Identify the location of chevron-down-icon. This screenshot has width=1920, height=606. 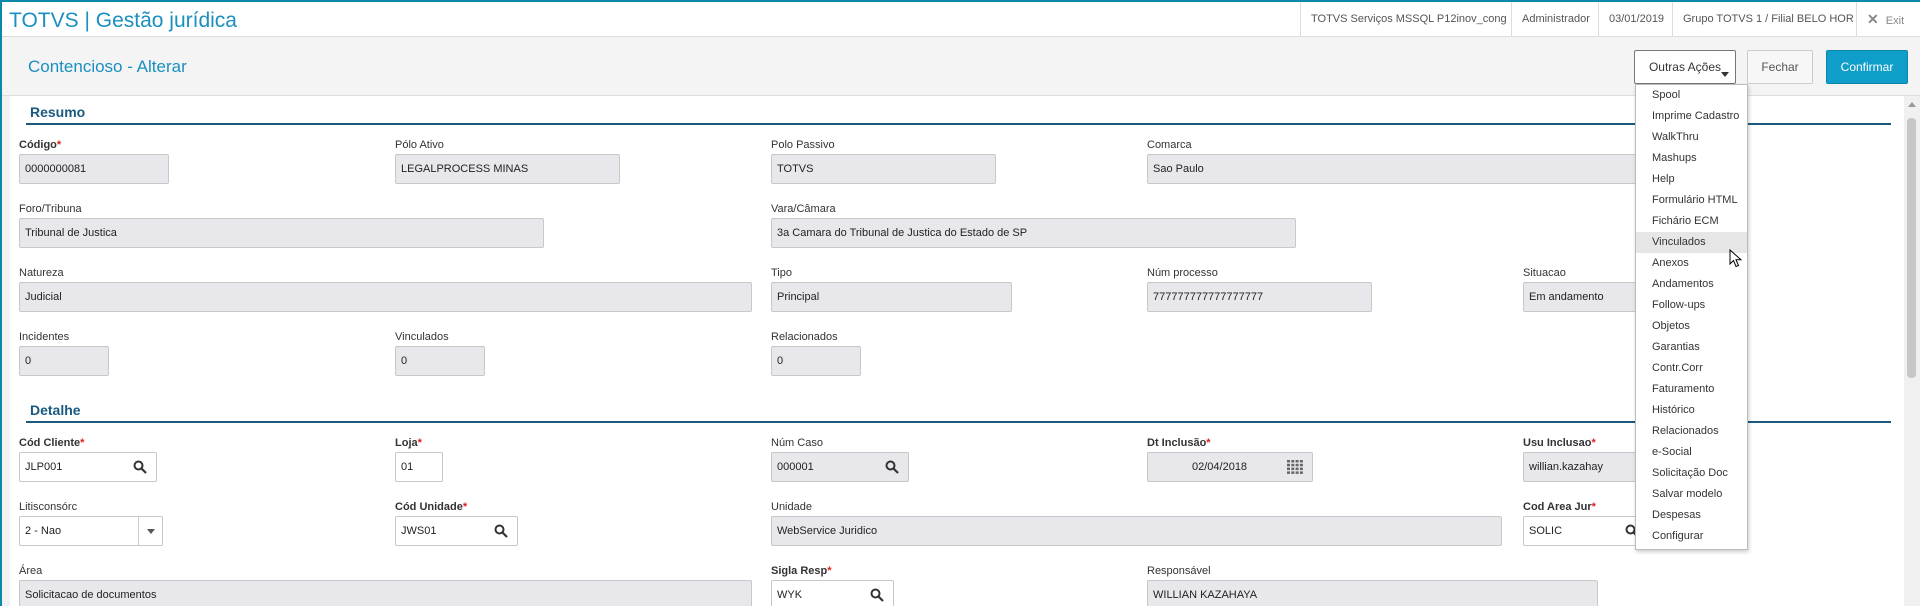
(150, 531).